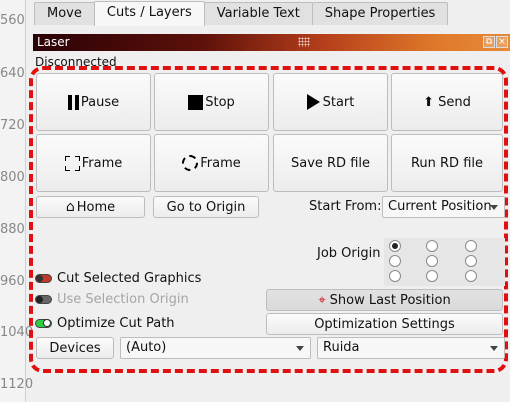  What do you see at coordinates (17, 384) in the screenshot?
I see `ruler-label: 1120` at bounding box center [17, 384].